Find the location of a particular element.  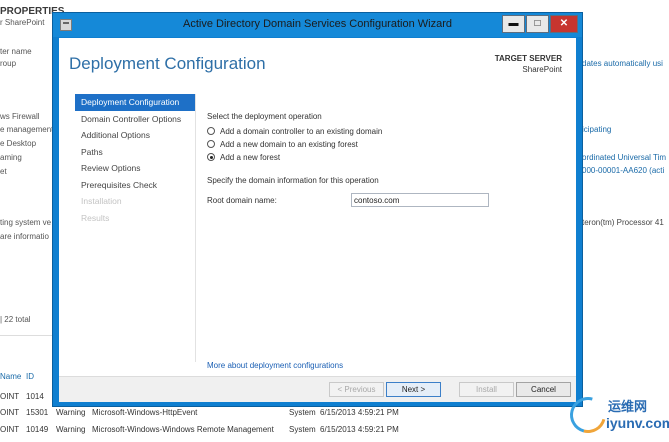

nav-item-paths: Paths is located at coordinates (135, 152).